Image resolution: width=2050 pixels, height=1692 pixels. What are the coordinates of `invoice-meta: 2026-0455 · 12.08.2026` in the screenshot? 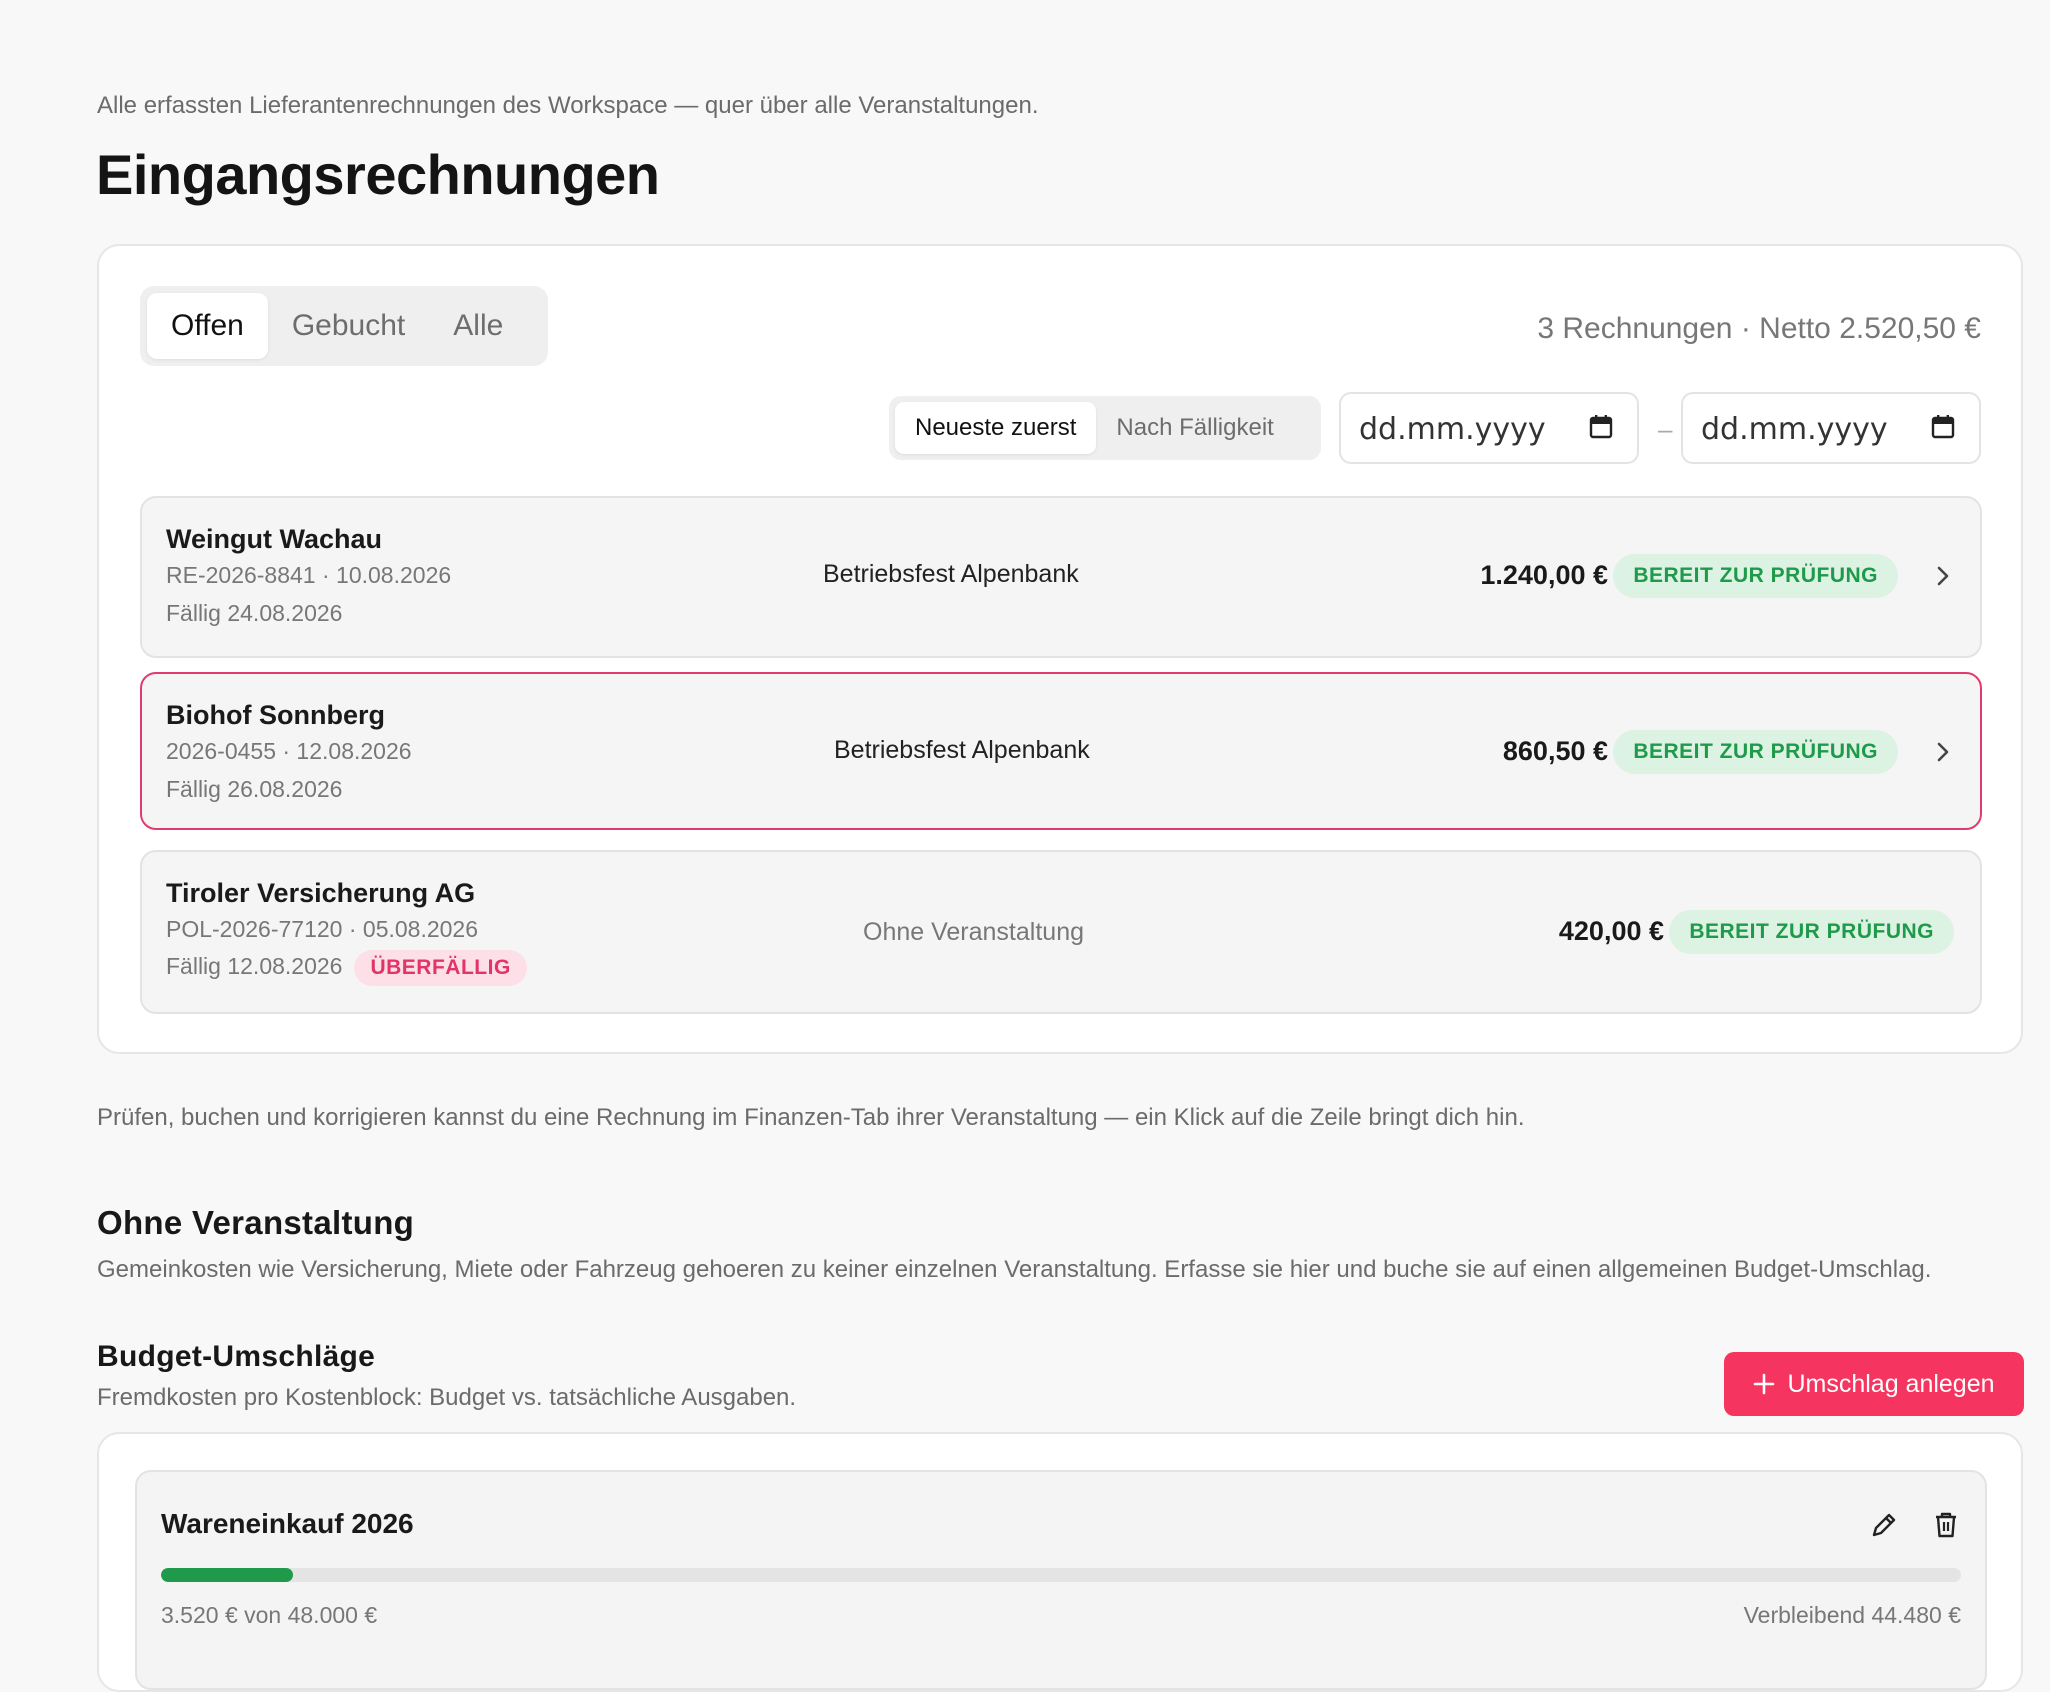 It's located at (289, 751).